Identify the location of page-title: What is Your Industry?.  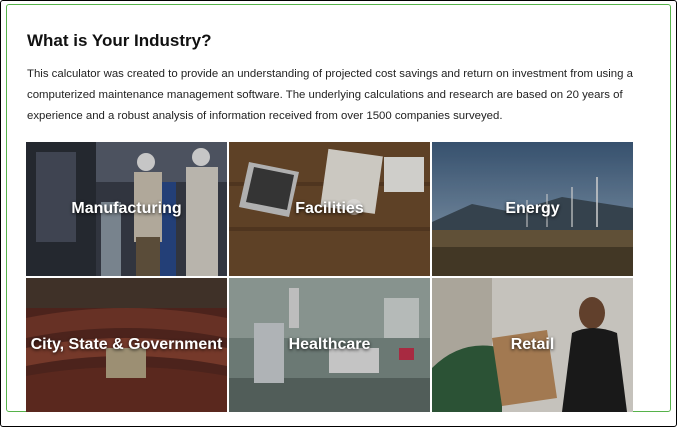
(119, 40).